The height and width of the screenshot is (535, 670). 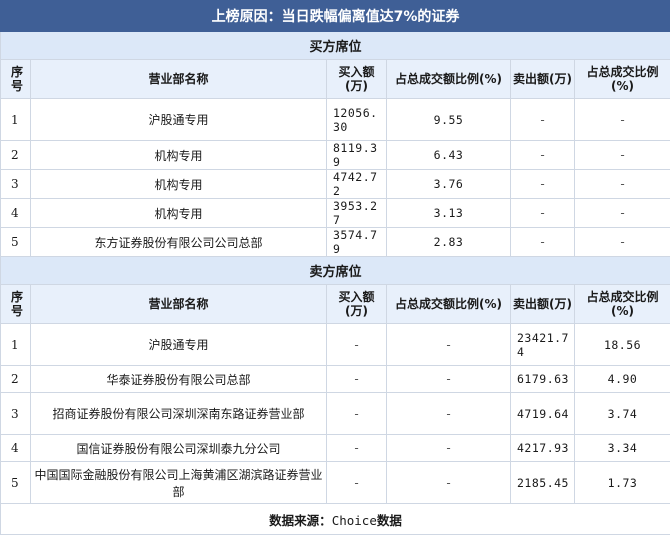 What do you see at coordinates (543, 379) in the screenshot?
I see `cell-sell-amount: 6179.63` at bounding box center [543, 379].